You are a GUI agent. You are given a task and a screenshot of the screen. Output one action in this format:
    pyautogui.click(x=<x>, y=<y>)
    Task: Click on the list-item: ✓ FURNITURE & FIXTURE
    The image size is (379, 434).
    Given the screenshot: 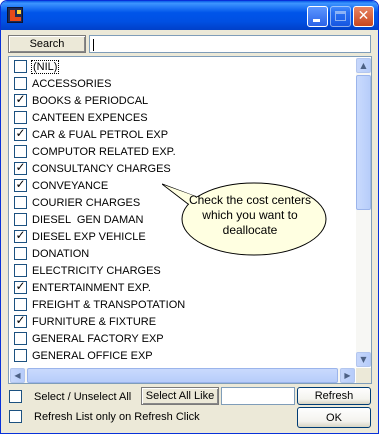 What is the action you would take?
    pyautogui.click(x=181, y=321)
    